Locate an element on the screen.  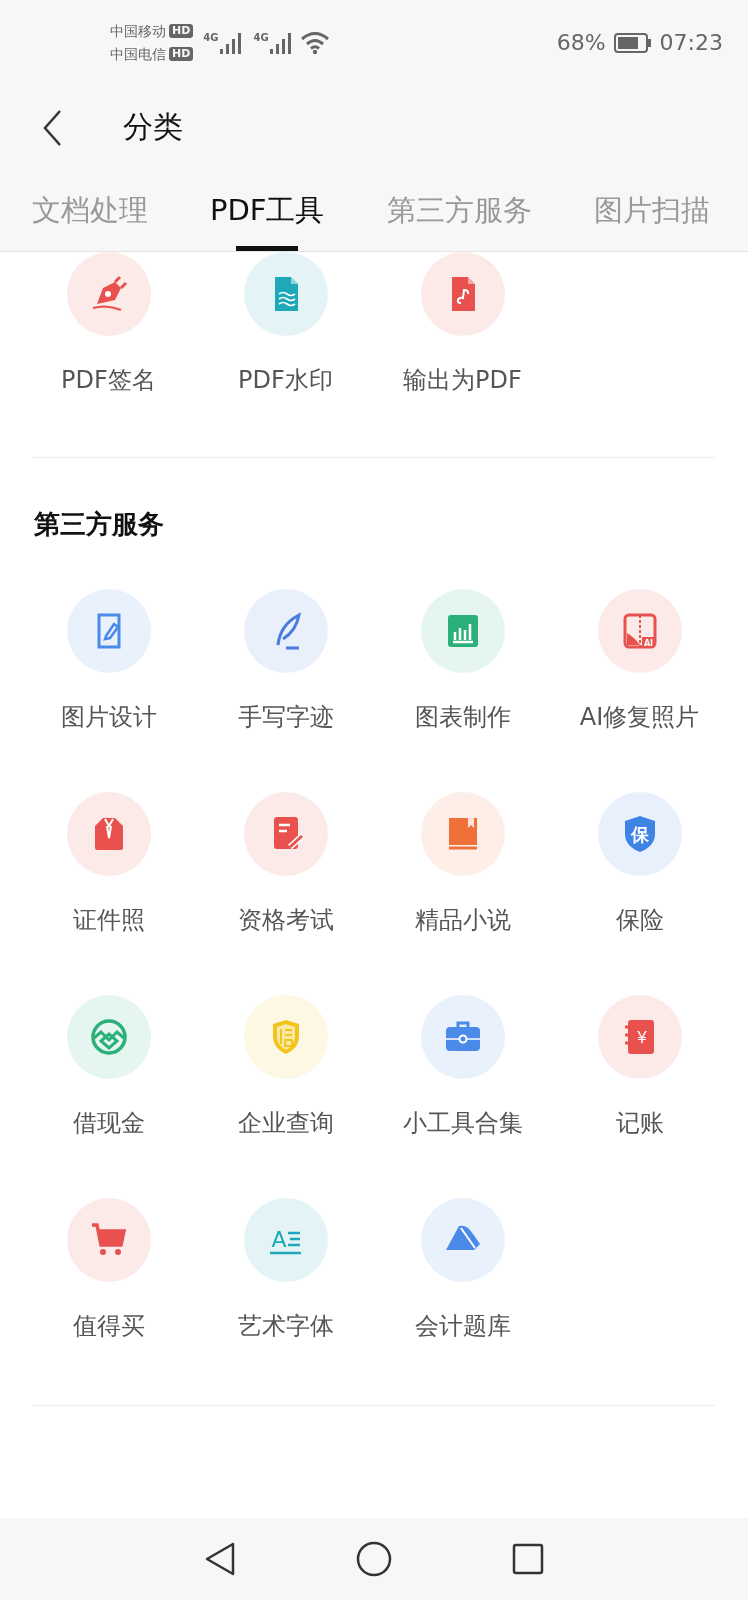
carrier-name: 中国移动 is located at coordinates (138, 31).